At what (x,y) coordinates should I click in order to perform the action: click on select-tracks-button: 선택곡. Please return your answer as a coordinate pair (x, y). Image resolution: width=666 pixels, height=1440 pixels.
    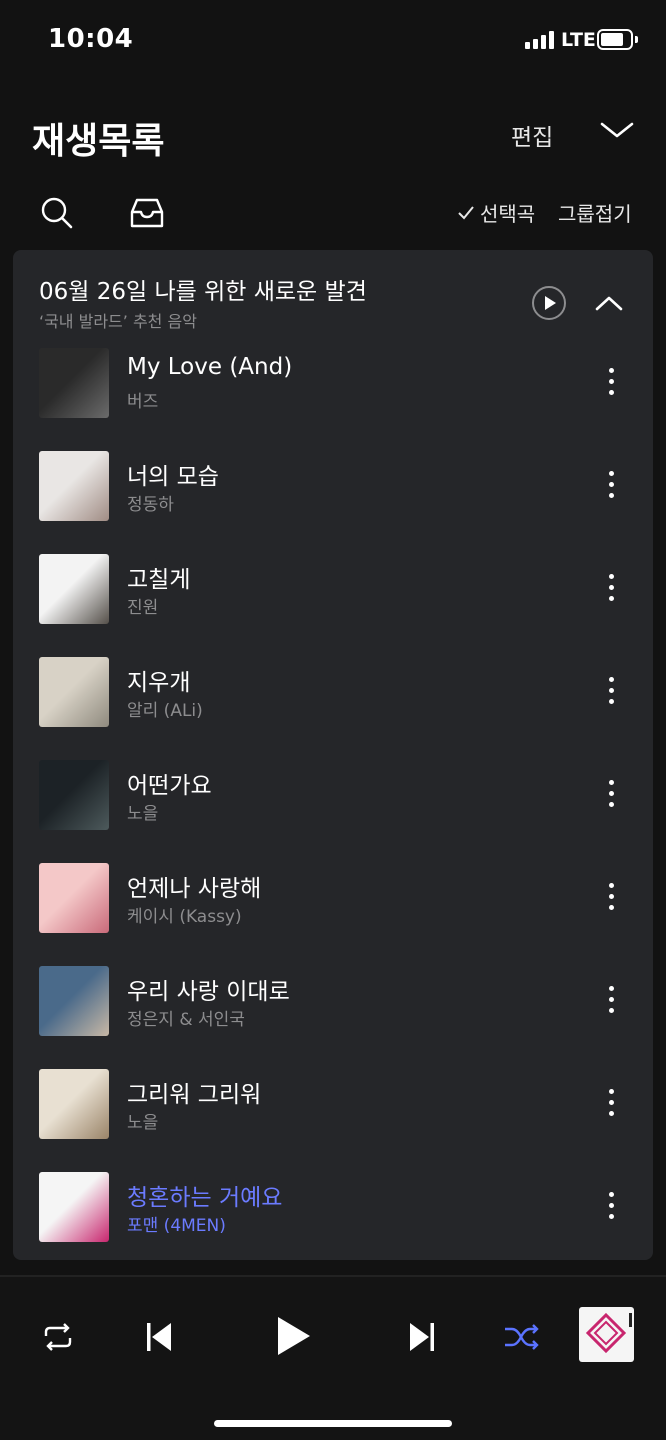
    Looking at the image, I should click on (495, 212).